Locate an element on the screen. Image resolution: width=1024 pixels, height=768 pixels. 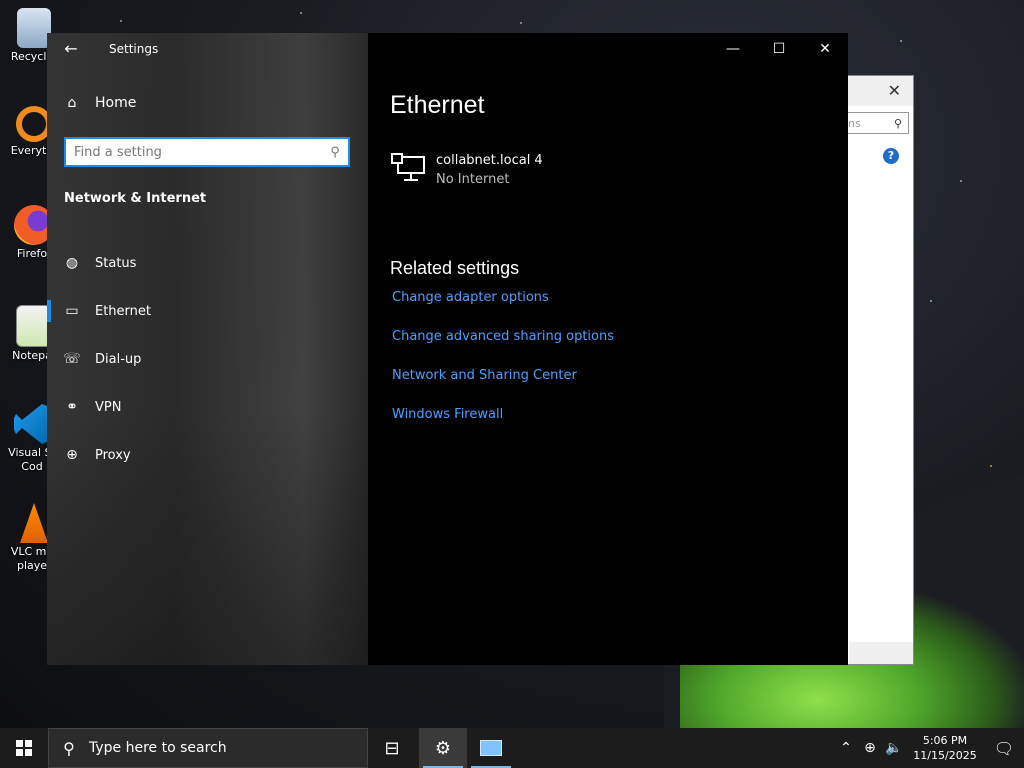
background-search-text: ns is located at coordinates (854, 123).